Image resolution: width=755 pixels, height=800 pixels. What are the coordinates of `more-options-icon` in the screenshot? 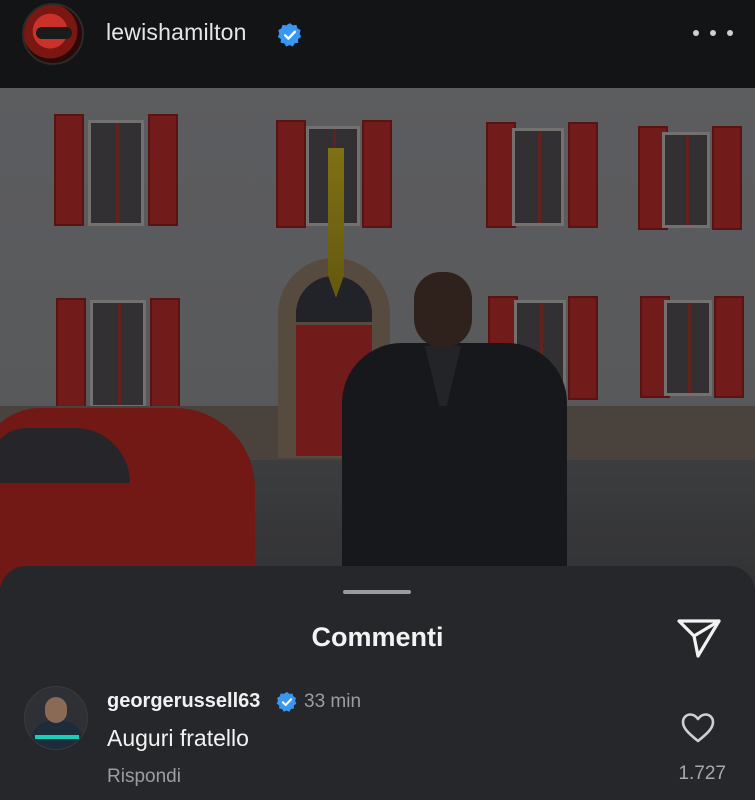 It's located at (713, 33).